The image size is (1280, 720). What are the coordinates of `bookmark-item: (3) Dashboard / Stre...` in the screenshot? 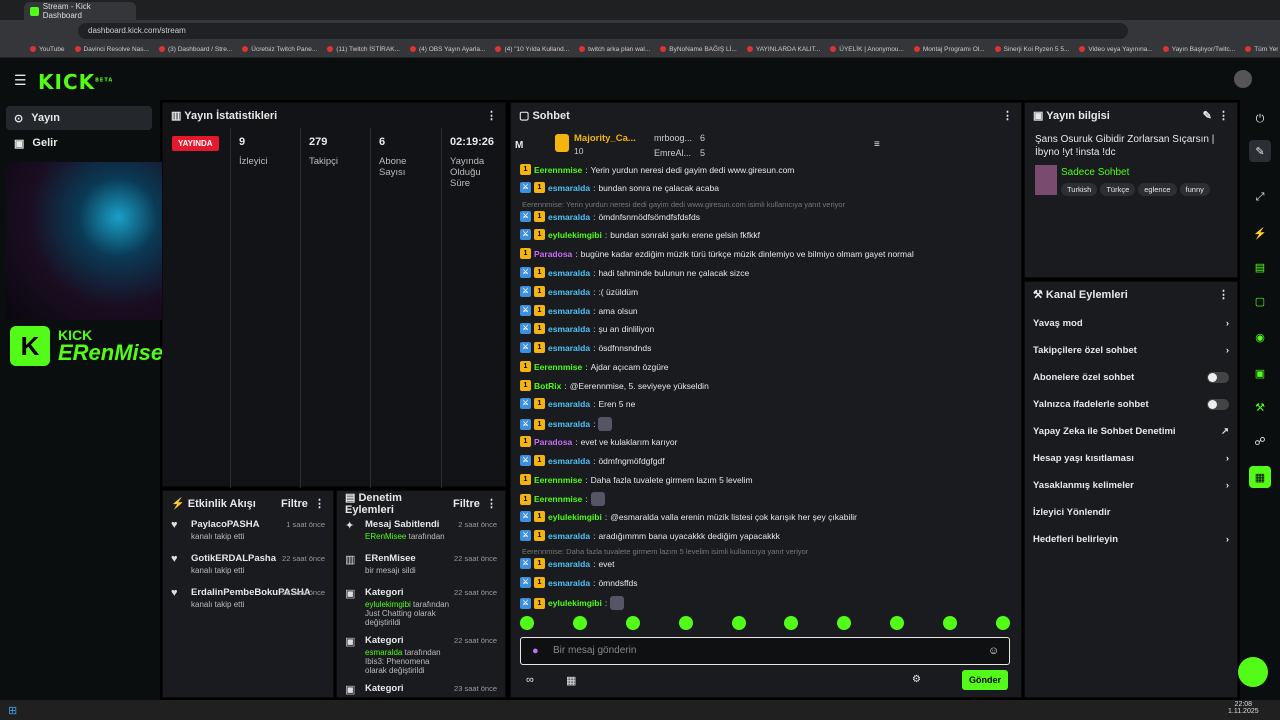 It's located at (195, 49).